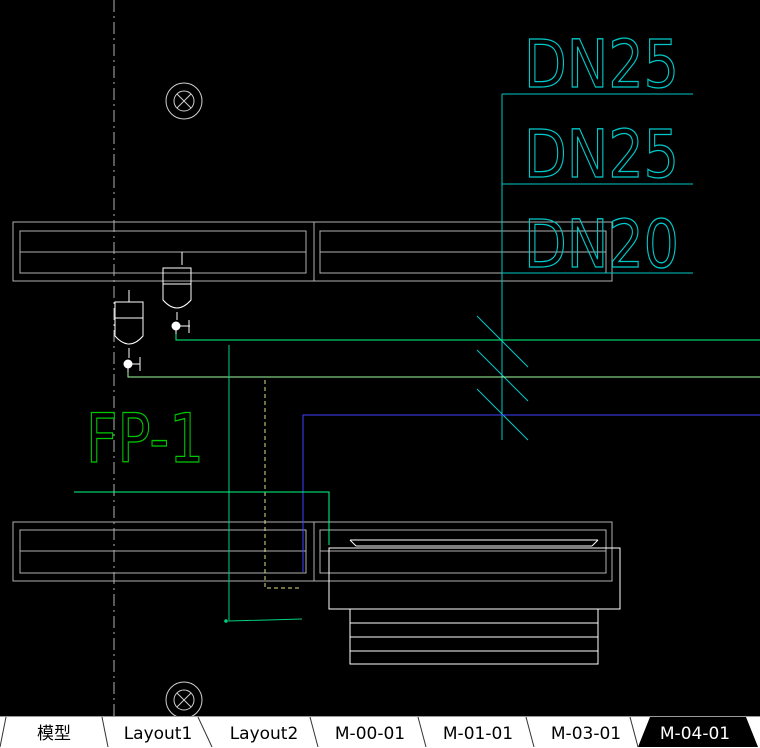 Image resolution: width=760 pixels, height=748 pixels. What do you see at coordinates (184, 101) in the screenshot?
I see `diffuser-symbol-top` at bounding box center [184, 101].